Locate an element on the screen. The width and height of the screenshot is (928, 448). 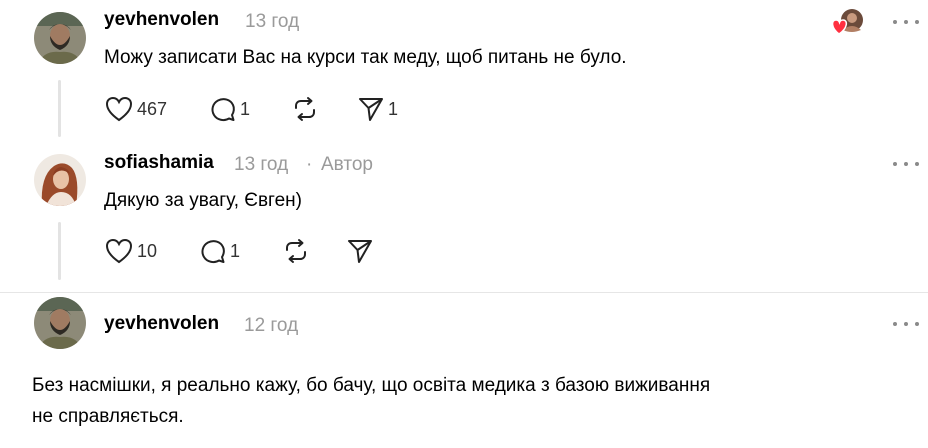
comment-text: Дякую за увагу, Євген) is located at coordinates (203, 200).